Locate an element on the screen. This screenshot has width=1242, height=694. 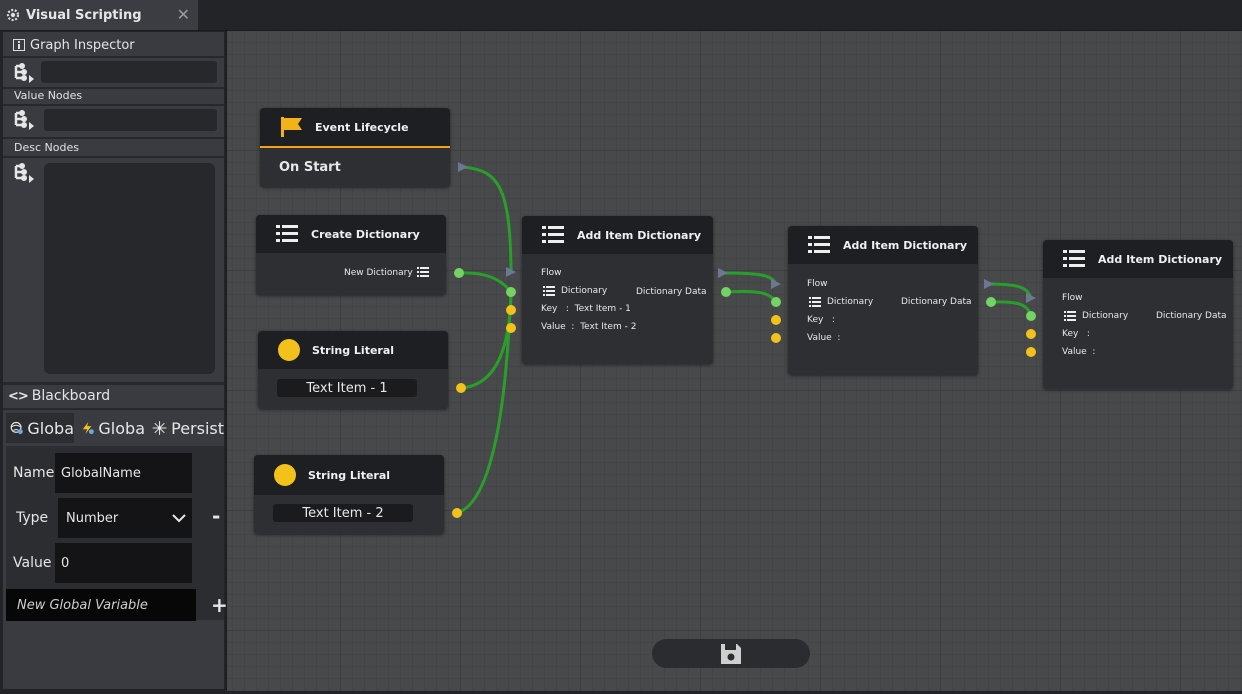
string-literal-node-1: String Literal Text Item - 1 is located at coordinates (353, 370).